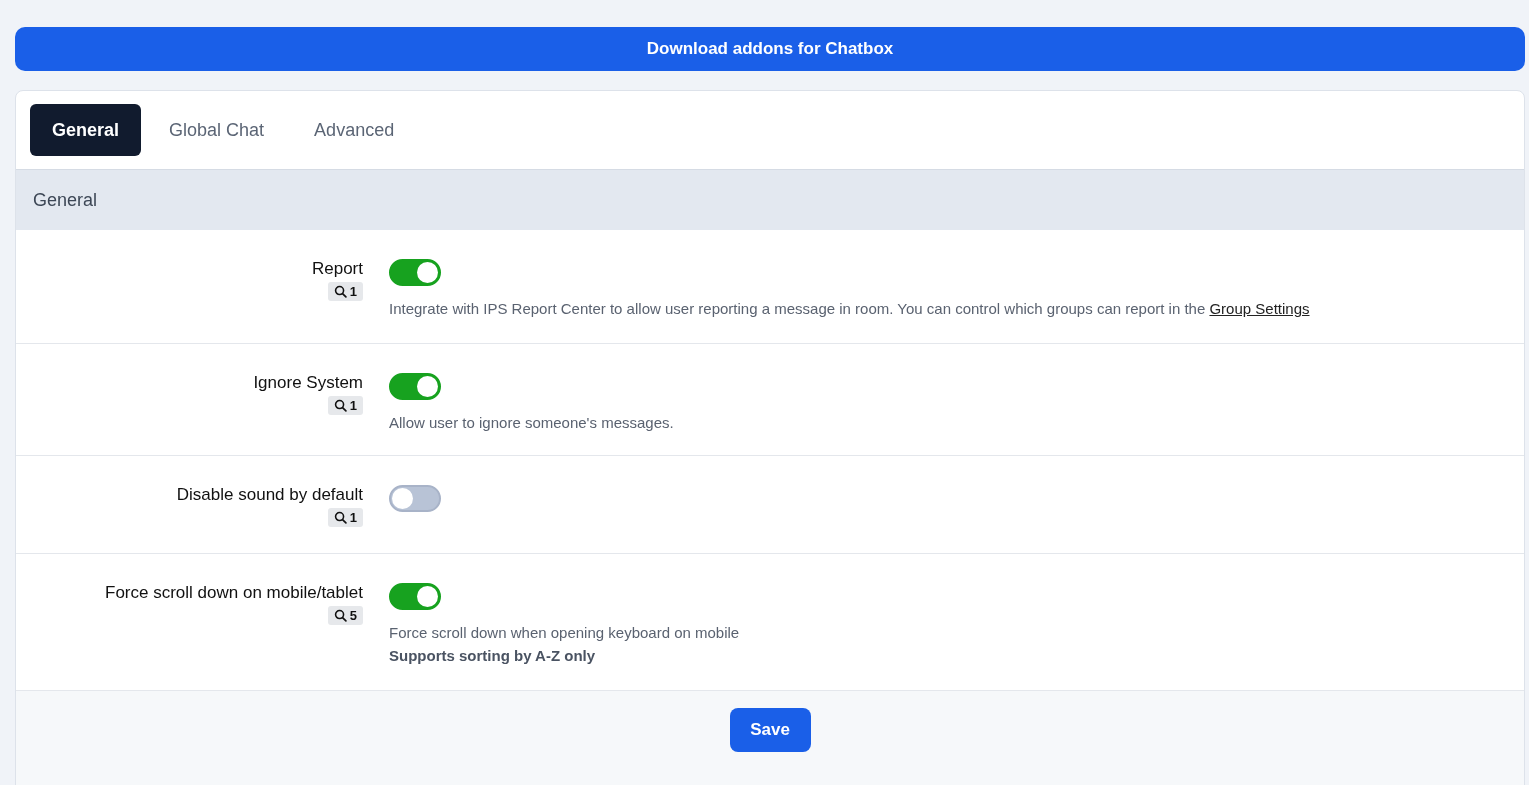  Describe the element at coordinates (1259, 308) in the screenshot. I see `group-settings-link: Group Settings` at that location.